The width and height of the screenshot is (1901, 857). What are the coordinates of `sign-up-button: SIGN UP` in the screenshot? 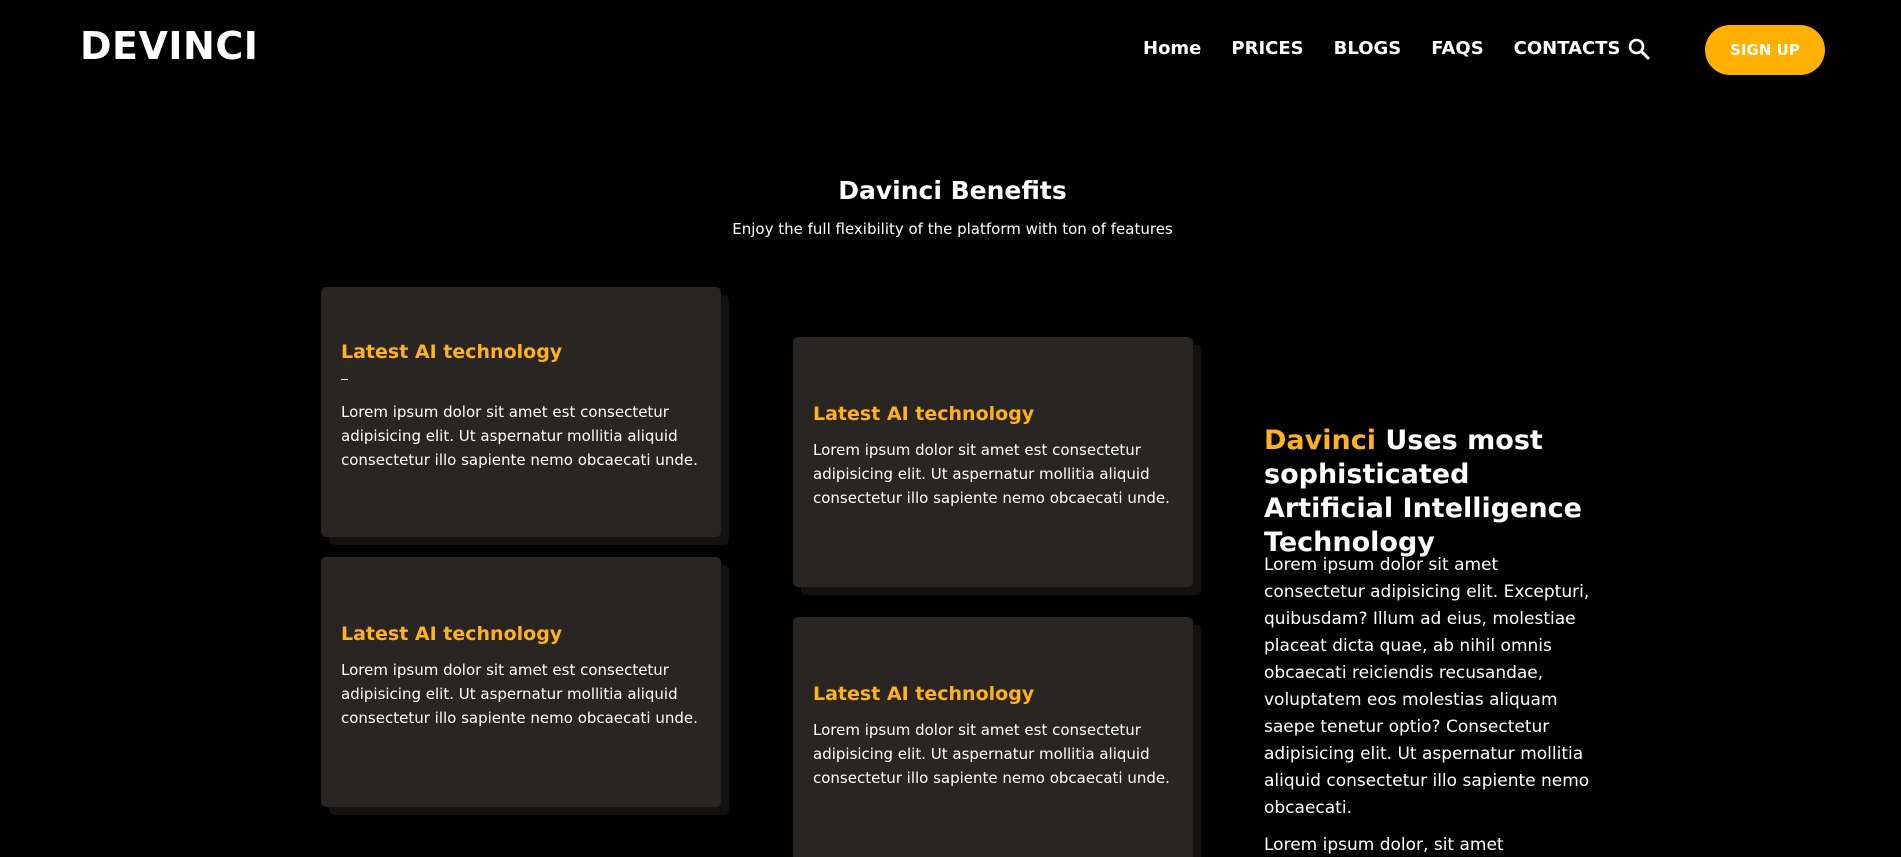 It's located at (1765, 50).